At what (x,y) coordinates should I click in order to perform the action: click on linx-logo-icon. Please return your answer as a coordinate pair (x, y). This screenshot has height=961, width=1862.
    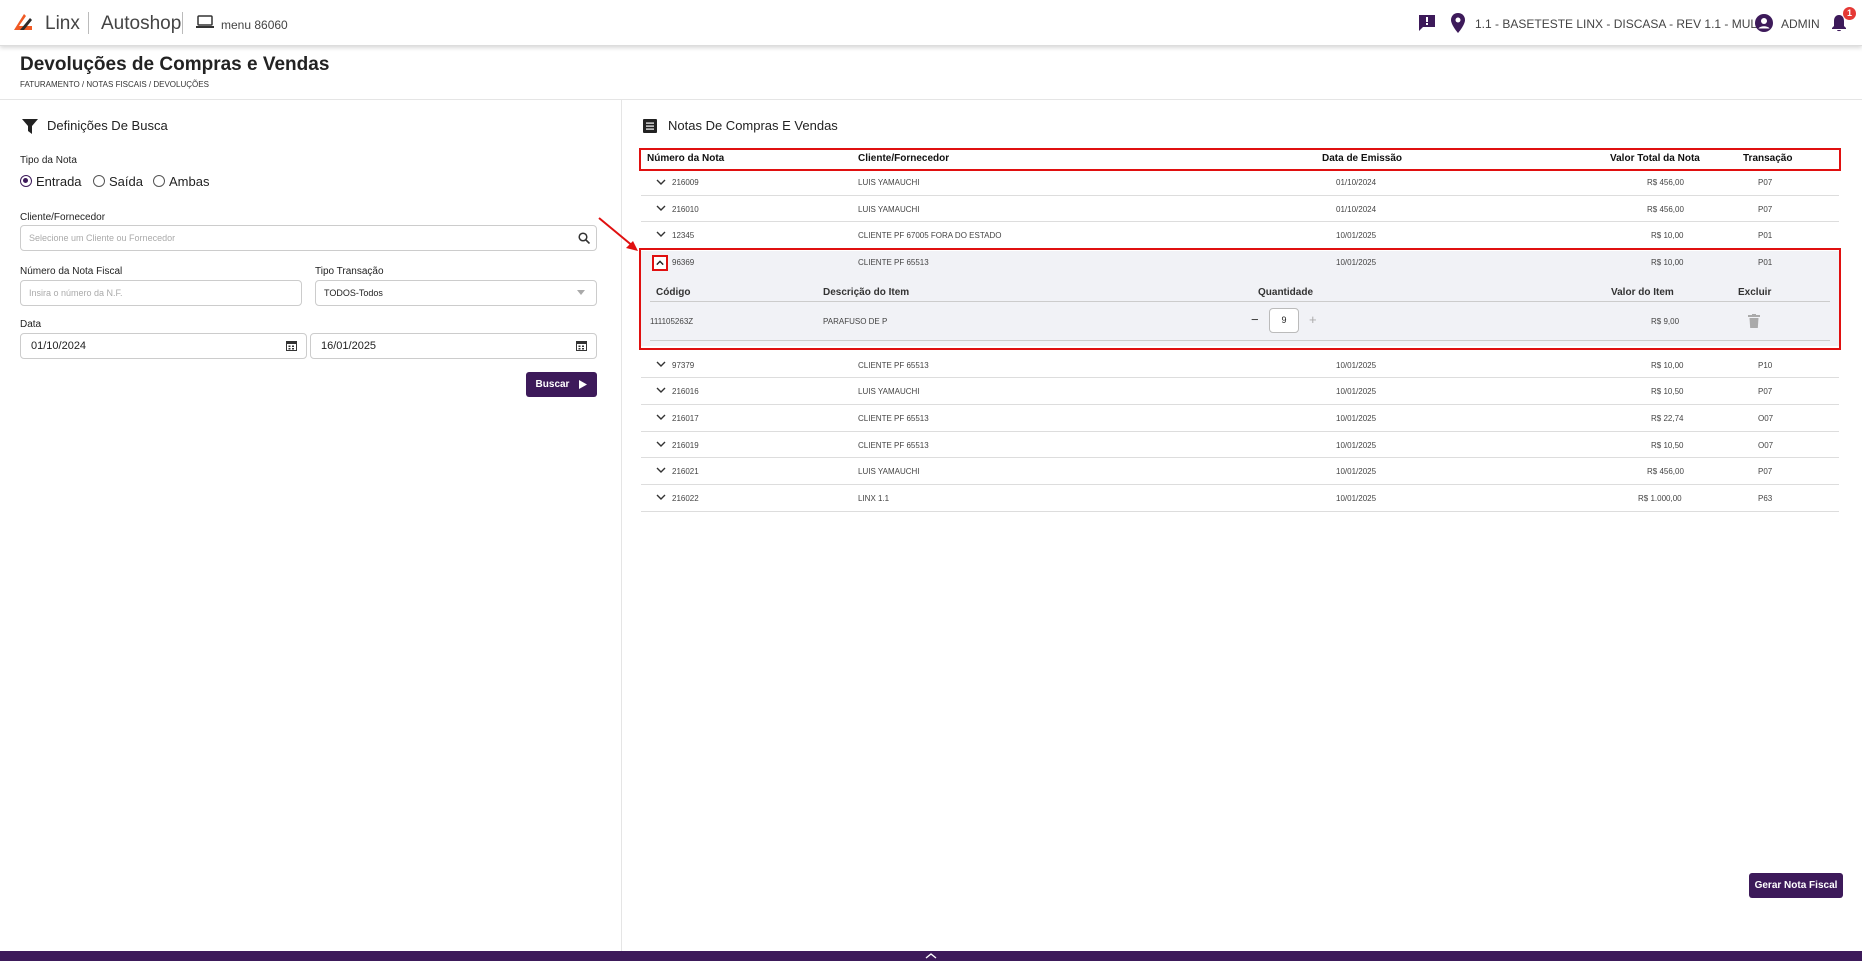
    Looking at the image, I should click on (23, 22).